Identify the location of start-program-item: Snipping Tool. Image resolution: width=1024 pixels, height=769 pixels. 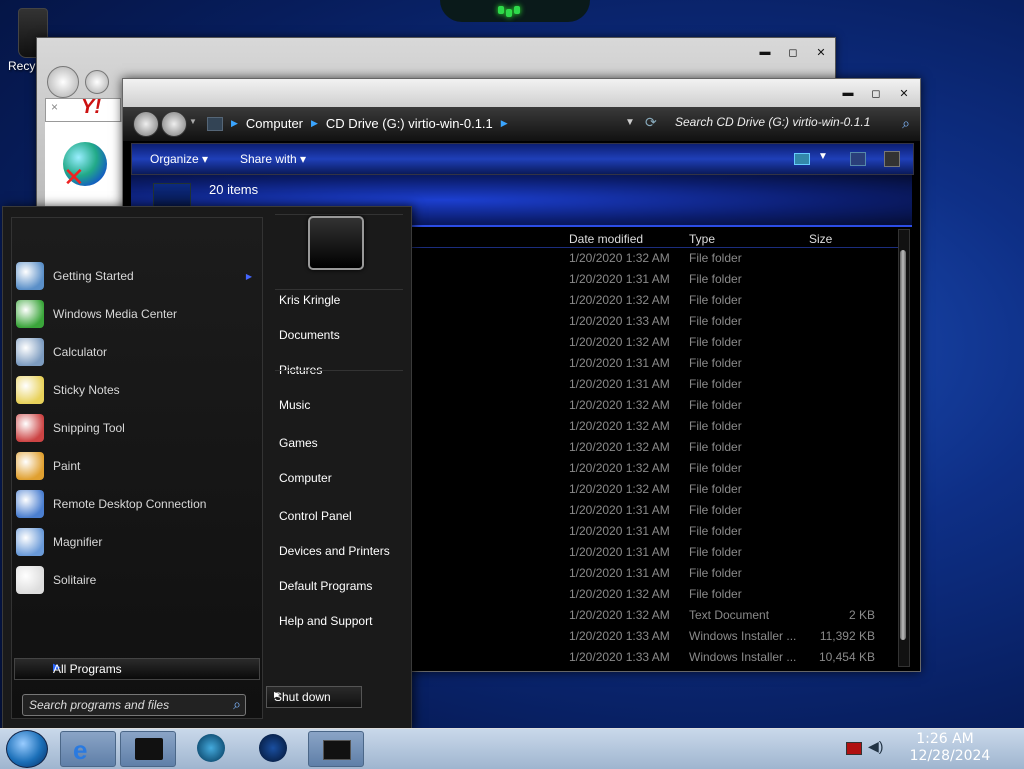
(137, 428).